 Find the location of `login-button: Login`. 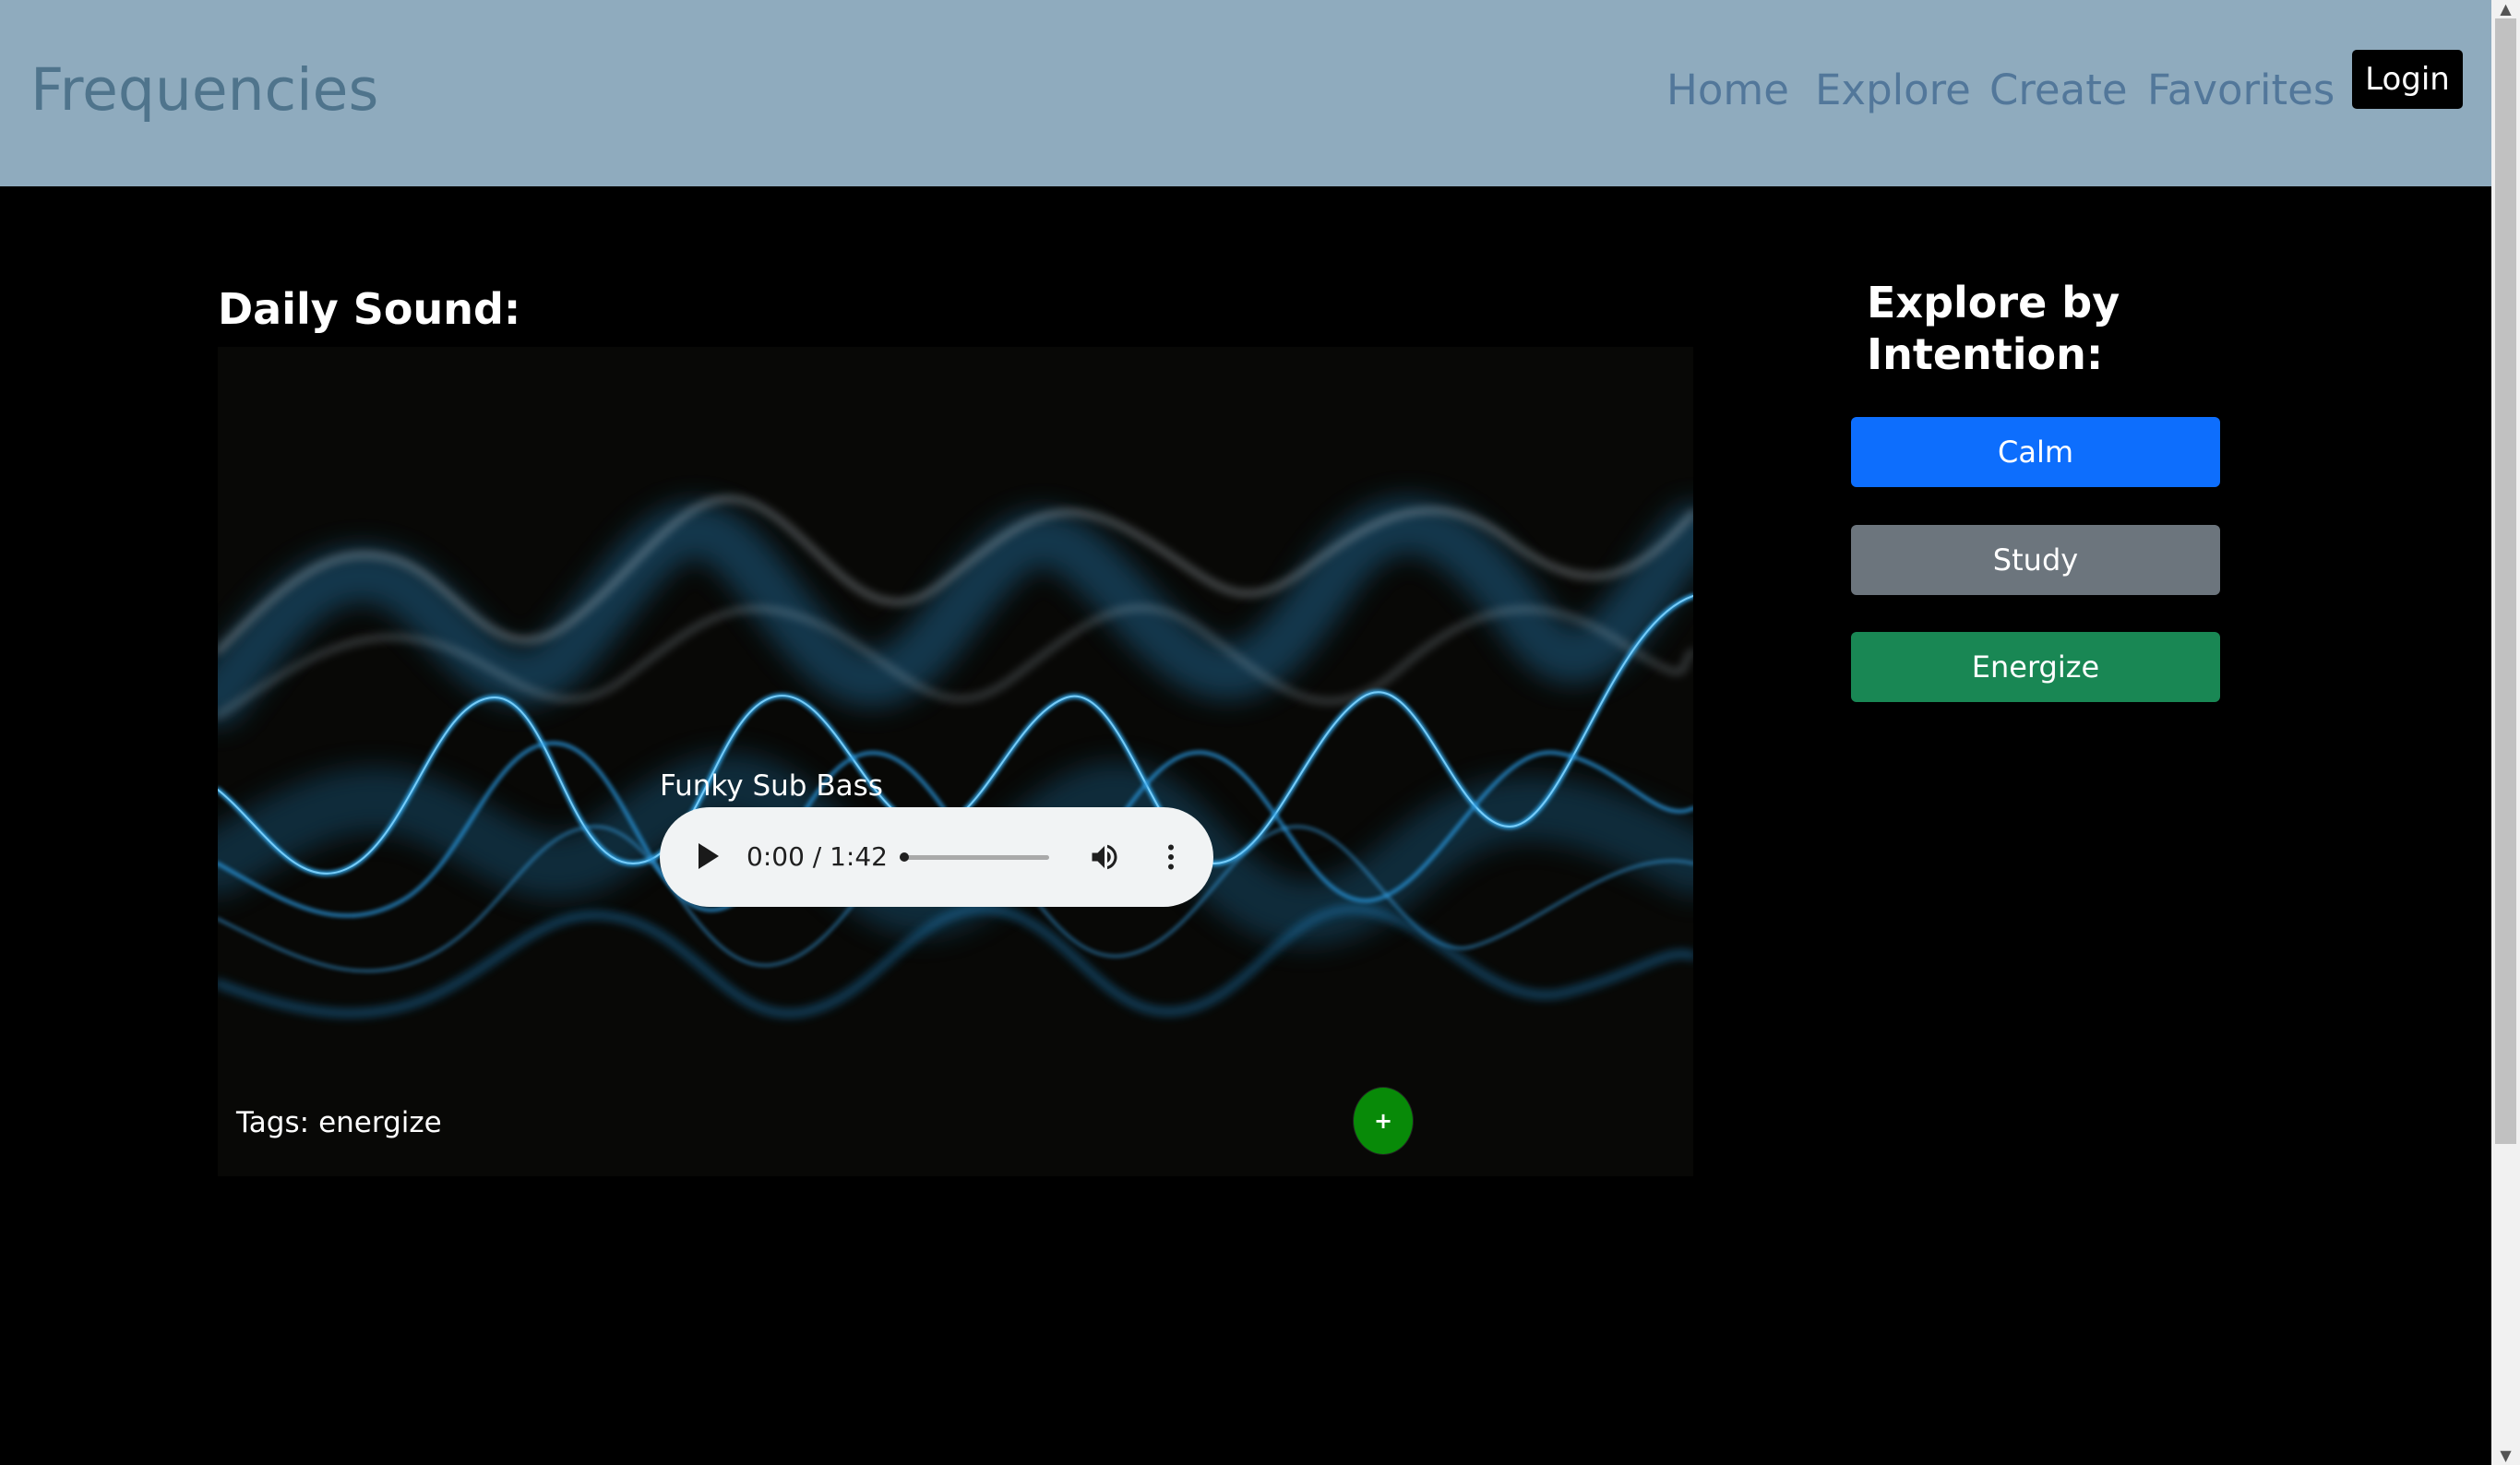

login-button: Login is located at coordinates (2407, 79).